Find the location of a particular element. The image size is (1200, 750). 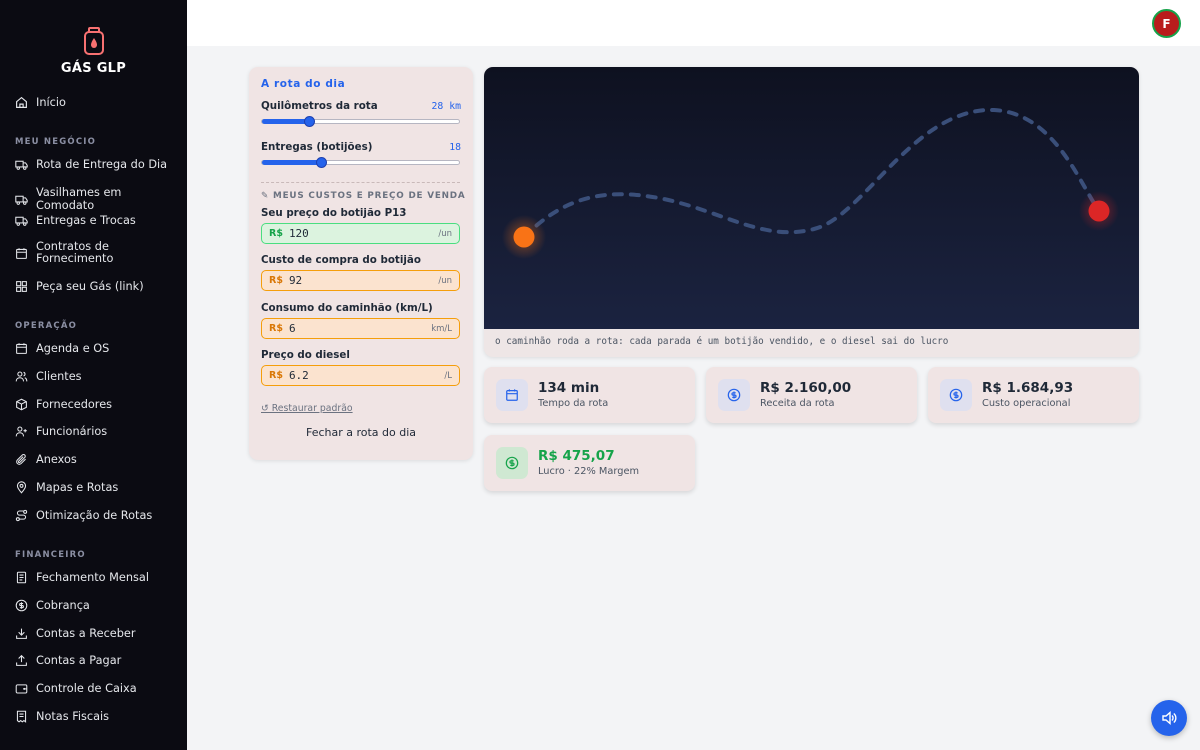

sidebar-item-peca-gas: Peça seu Gás (link) is located at coordinates (97, 286).